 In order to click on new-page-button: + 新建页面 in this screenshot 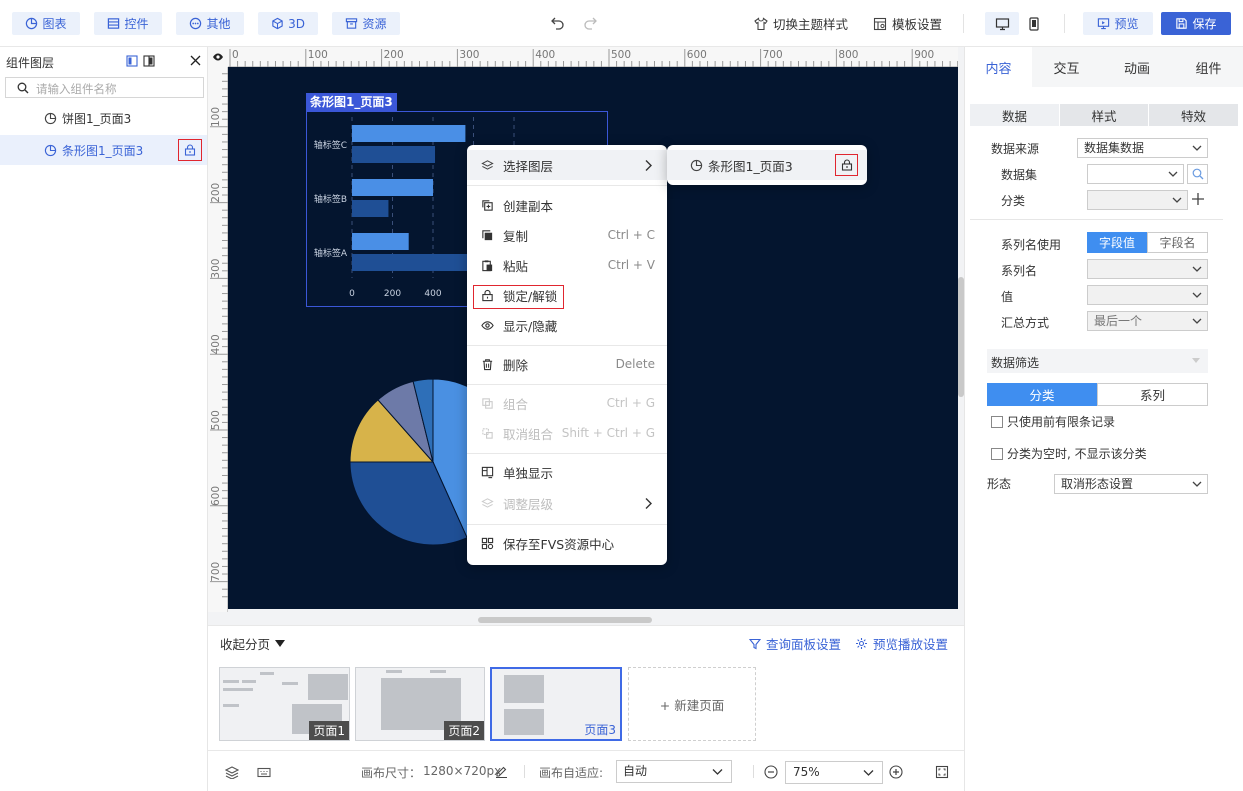, I will do `click(692, 704)`.